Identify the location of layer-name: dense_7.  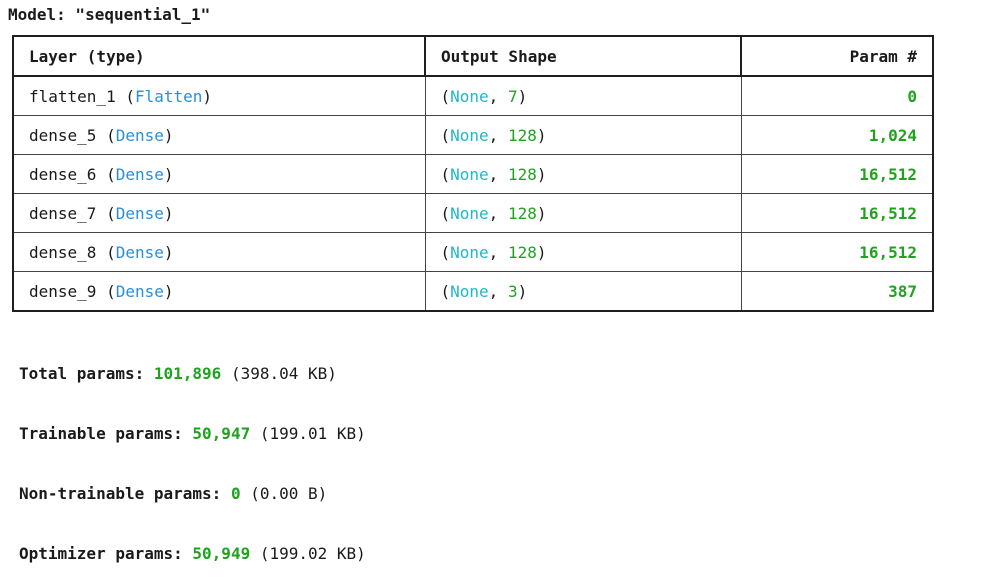
(63, 213).